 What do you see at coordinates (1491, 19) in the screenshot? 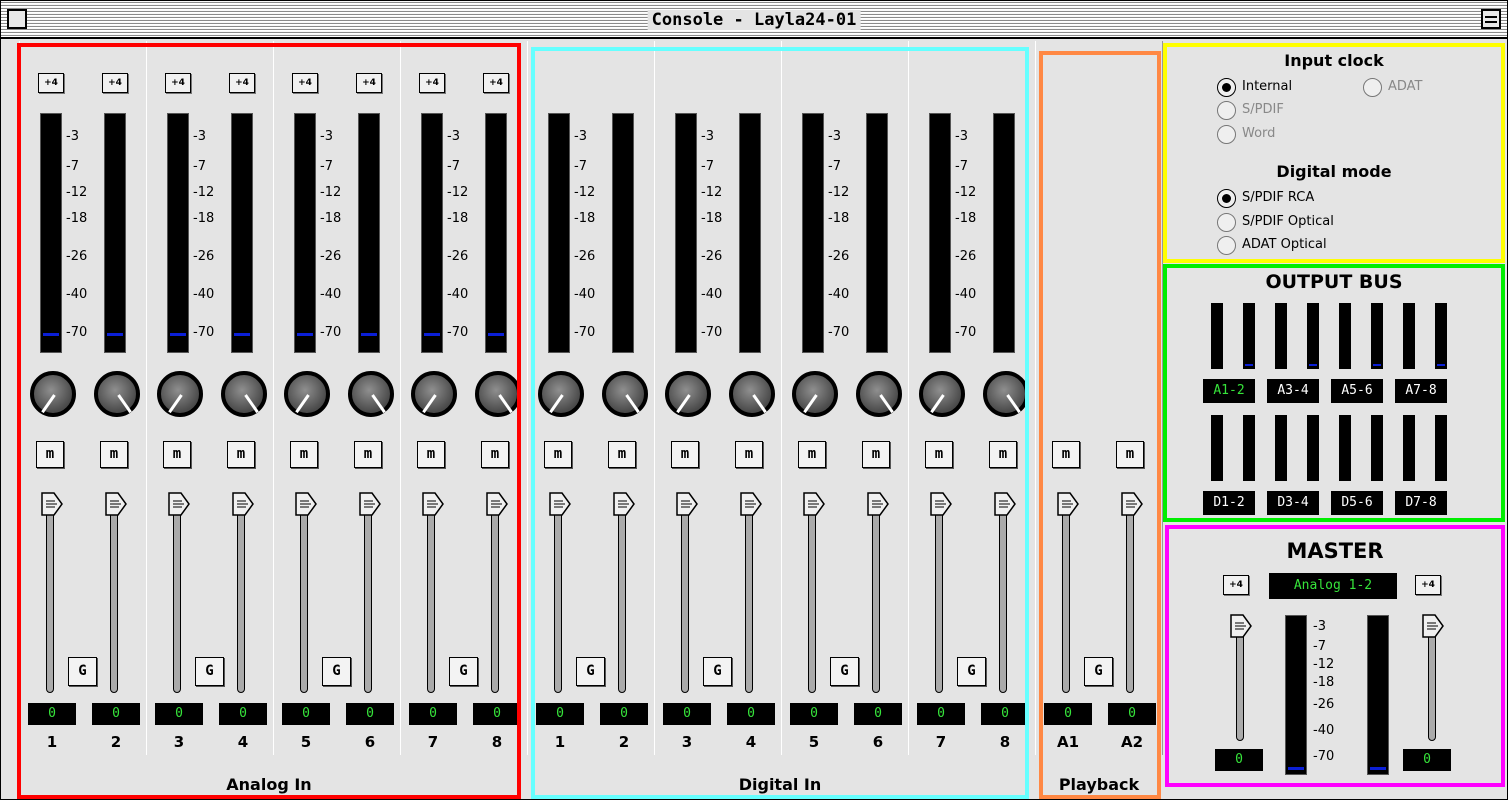
I see `zoom-box-icon` at bounding box center [1491, 19].